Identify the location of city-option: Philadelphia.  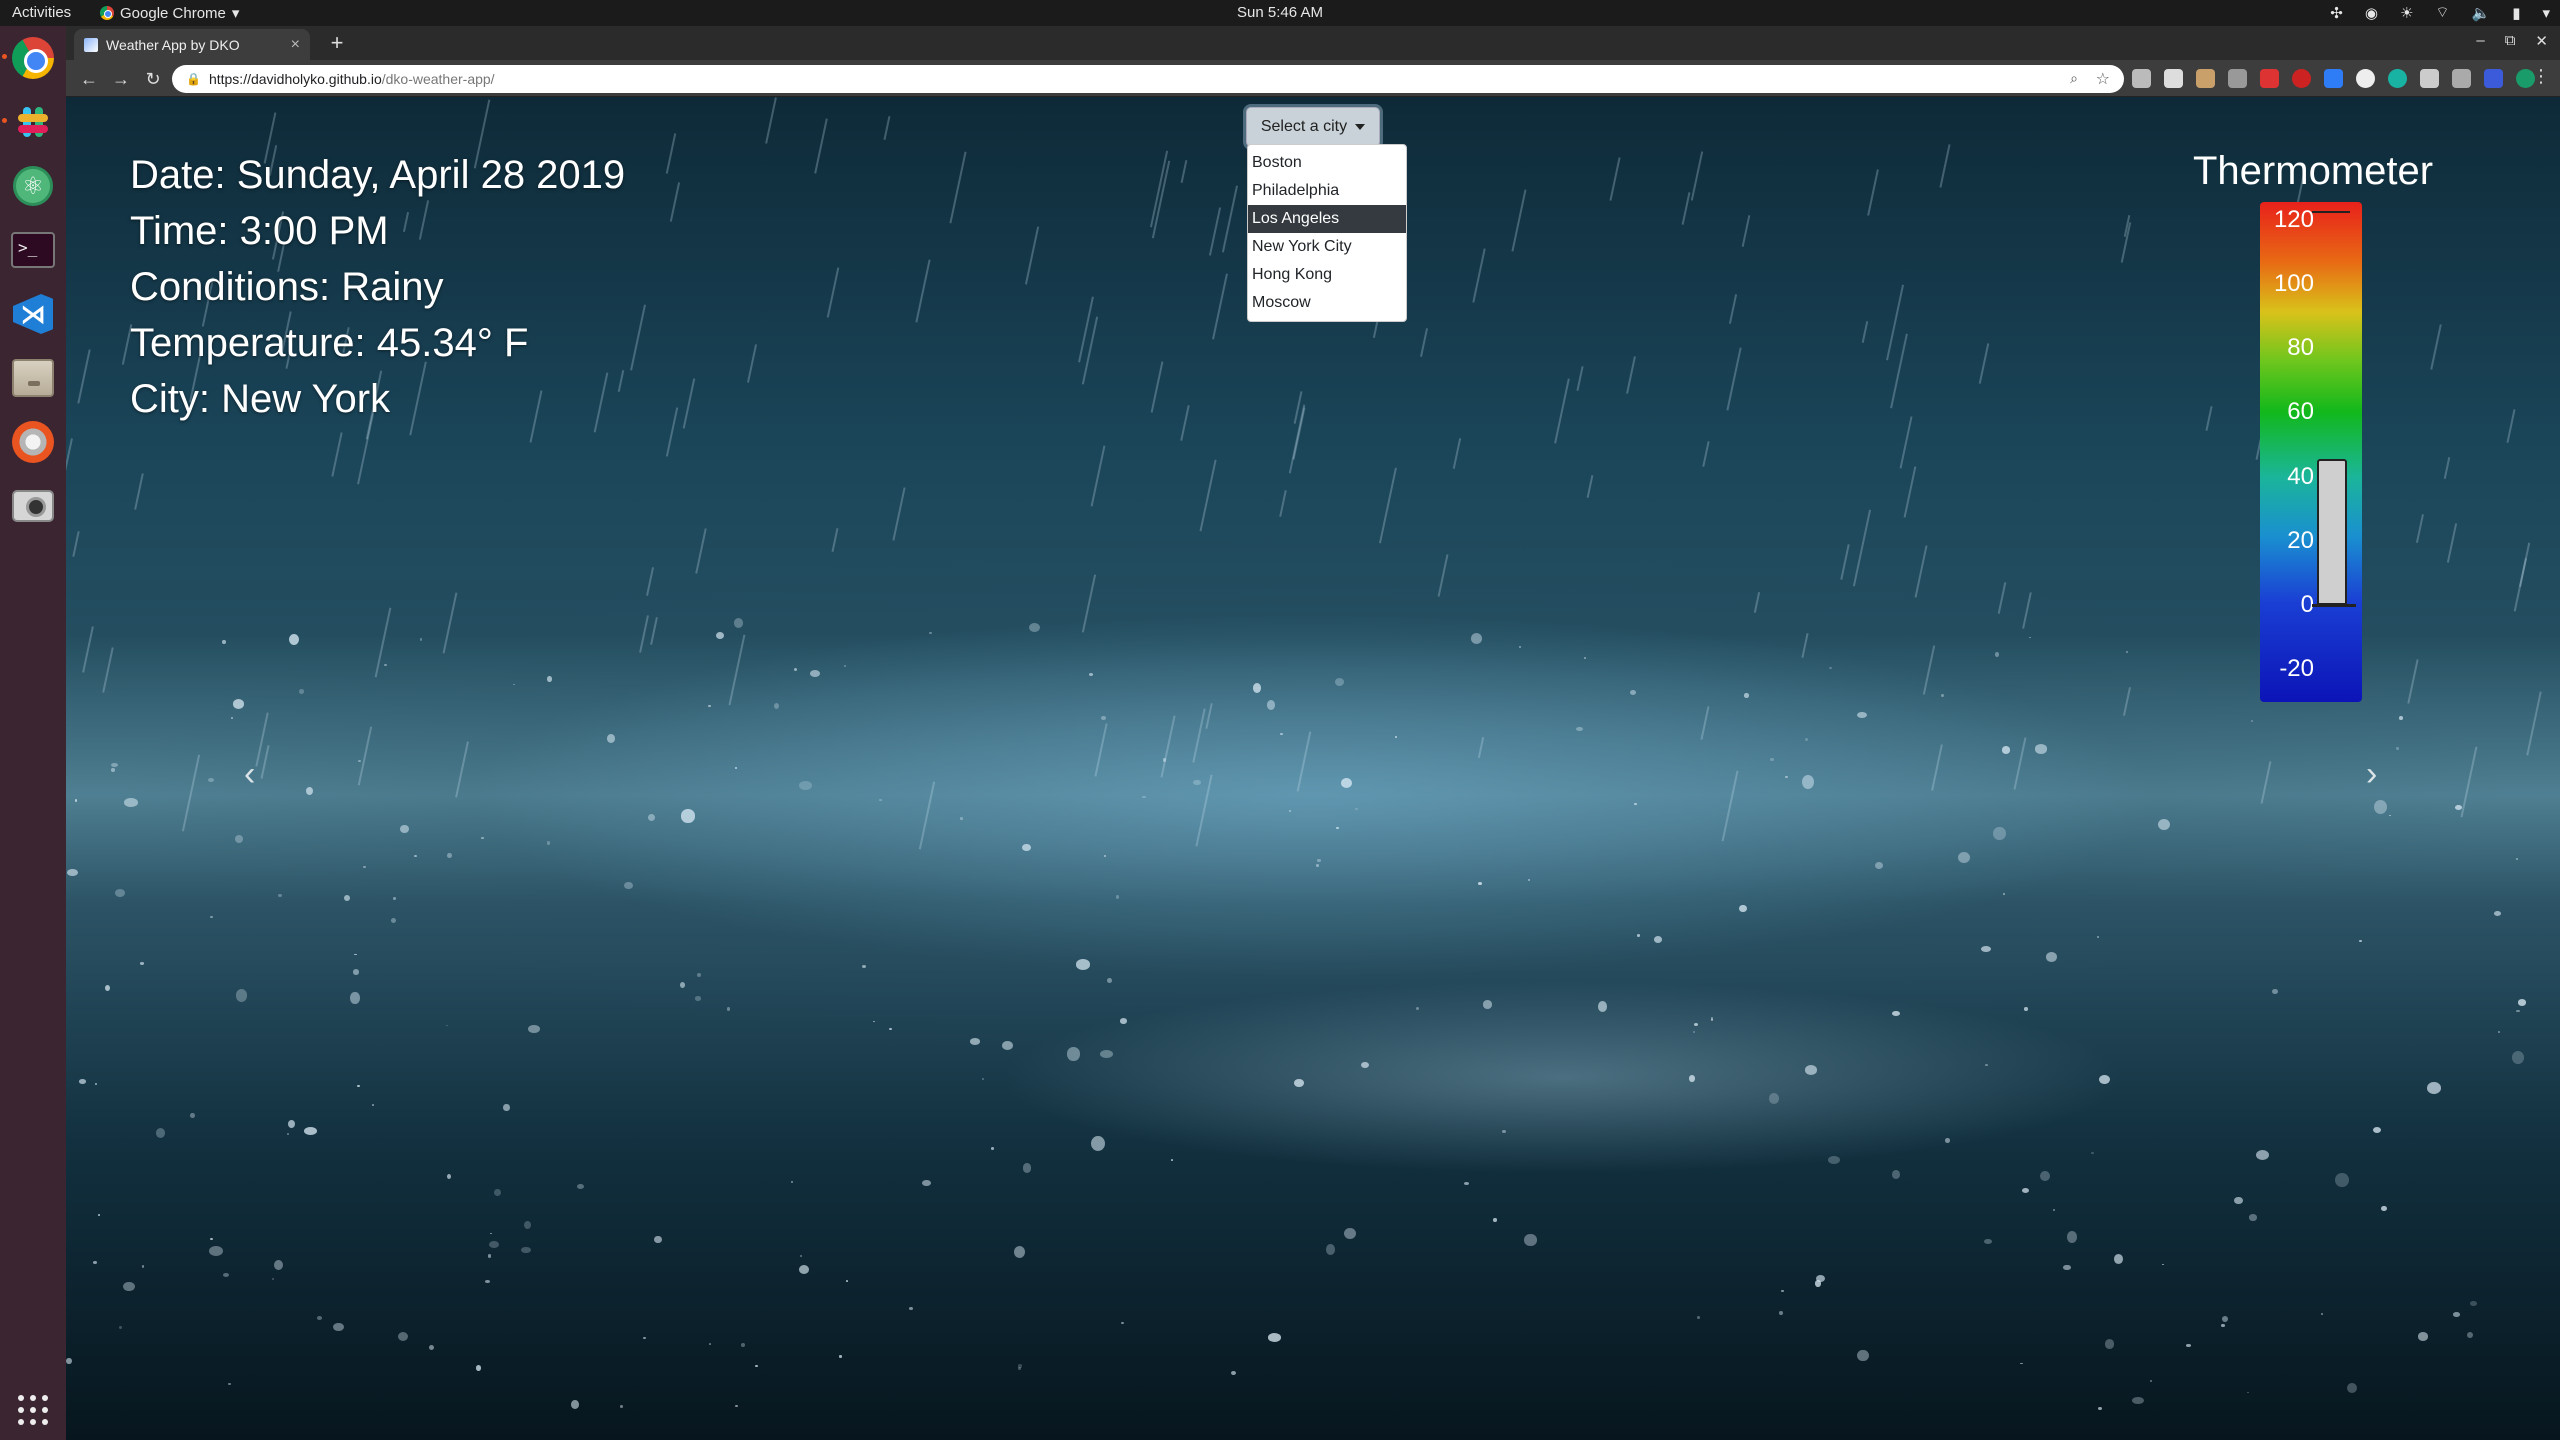
(1327, 191).